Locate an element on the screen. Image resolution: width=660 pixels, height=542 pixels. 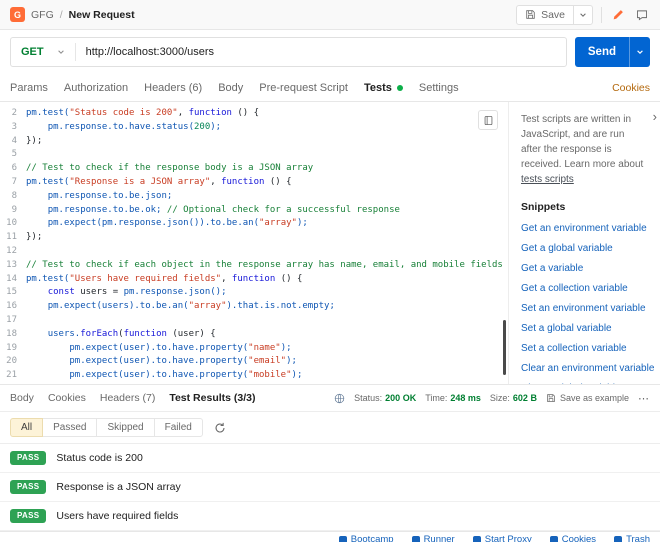
snippet-get-an-environment-variable: Get an environment variable is located at coordinates (584, 228).